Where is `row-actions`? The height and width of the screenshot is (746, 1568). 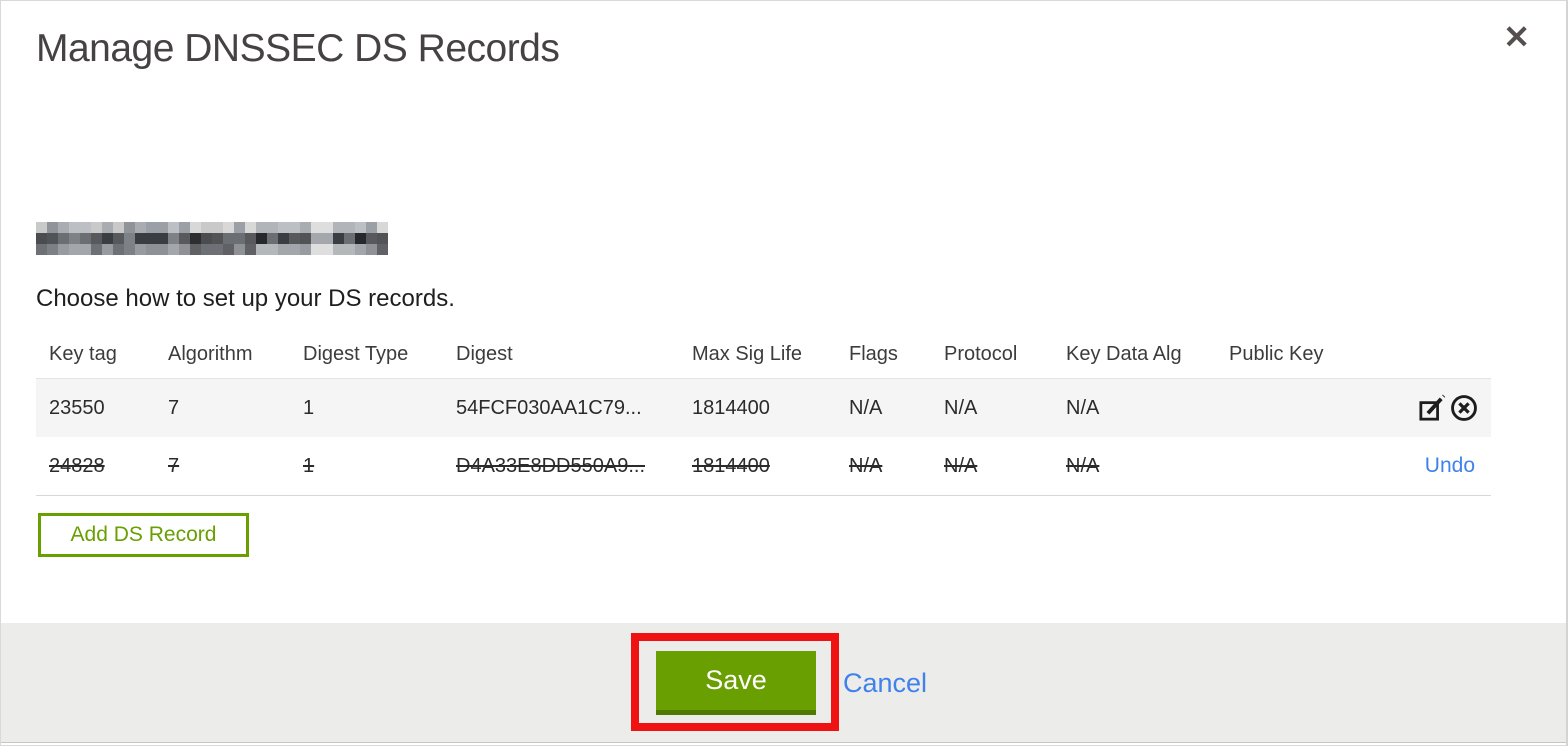
row-actions is located at coordinates (1428, 408).